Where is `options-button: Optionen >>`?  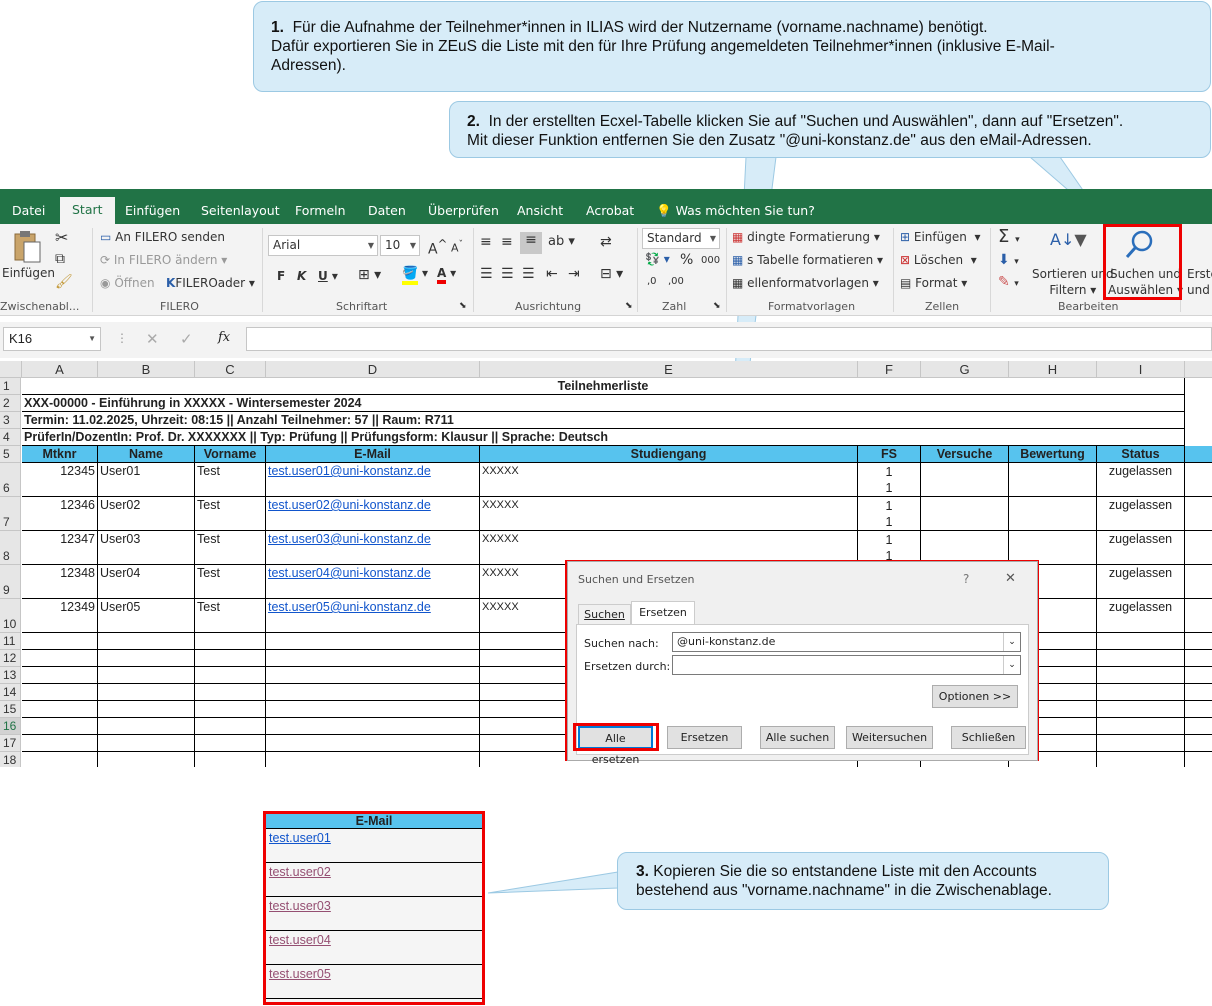 options-button: Optionen >> is located at coordinates (975, 696).